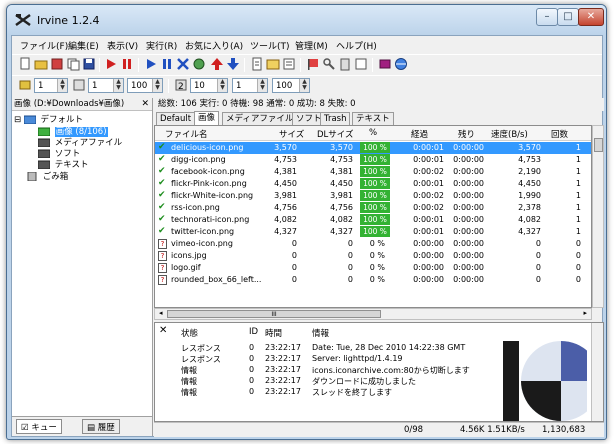  Describe the element at coordinates (51, 85) in the screenshot. I see `connections-stepper: 1 ▲ ▼` at that location.